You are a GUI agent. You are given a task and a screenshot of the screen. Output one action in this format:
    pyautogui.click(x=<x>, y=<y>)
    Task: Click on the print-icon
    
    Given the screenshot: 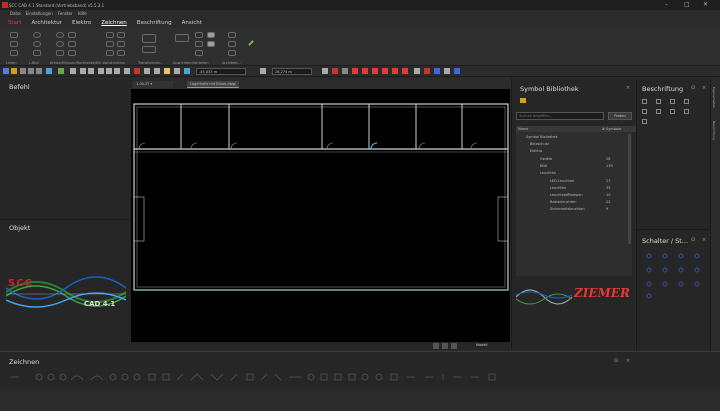 What is the action you would take?
    pyautogui.click(x=31, y=71)
    